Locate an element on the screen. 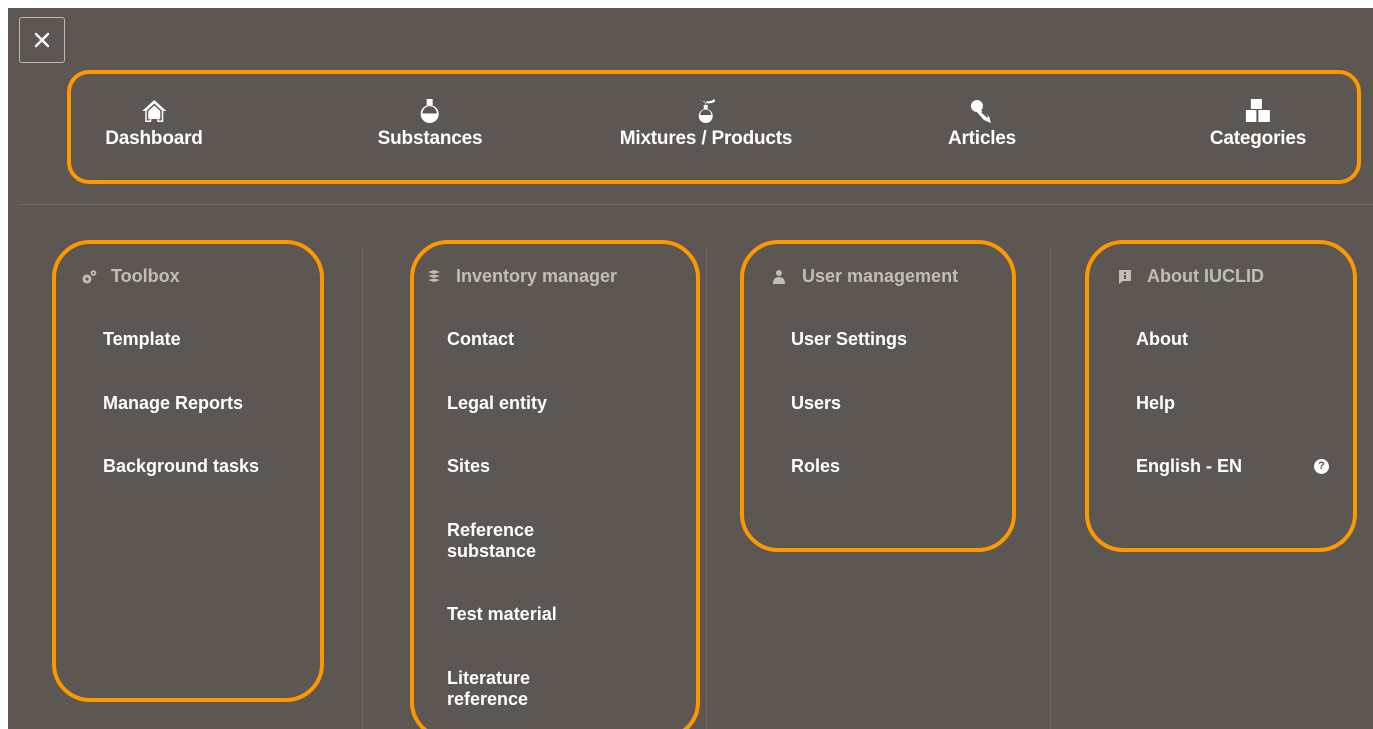 The height and width of the screenshot is (729, 1373). nav-substances-label: Substances is located at coordinates (430, 138).